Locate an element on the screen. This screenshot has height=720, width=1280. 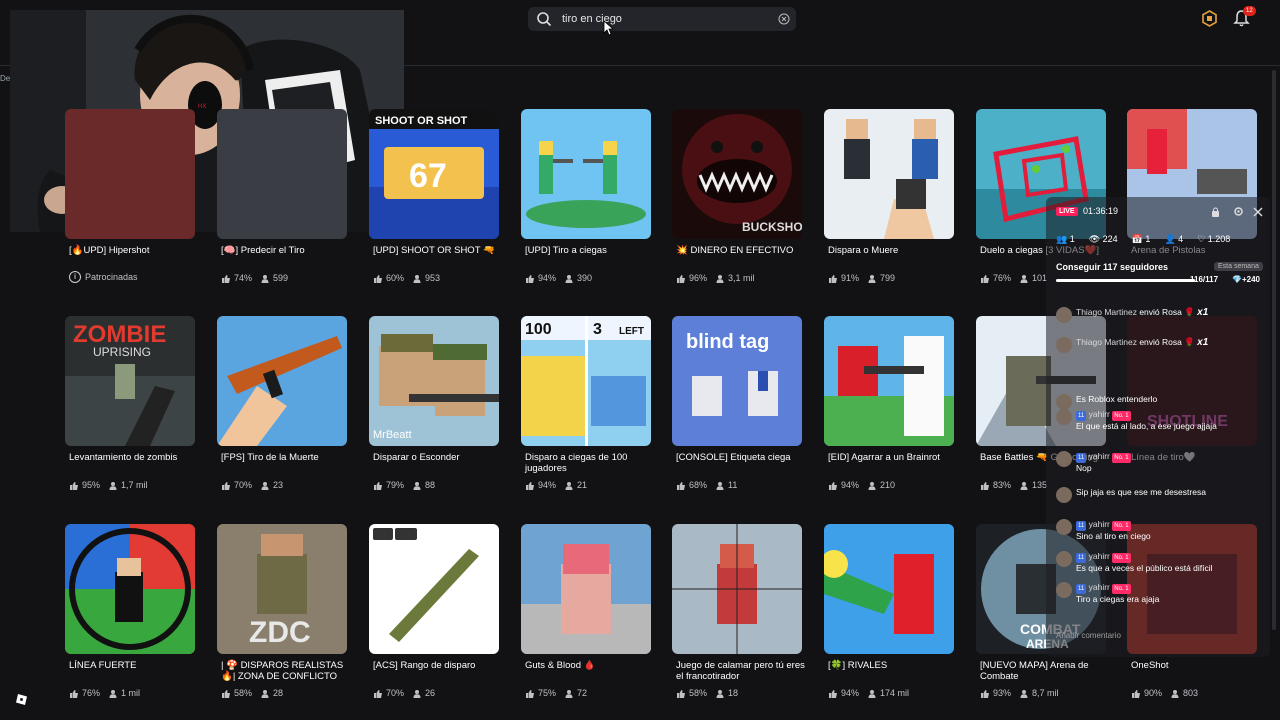
rating-value: 93% is located at coordinates (1002, 693).